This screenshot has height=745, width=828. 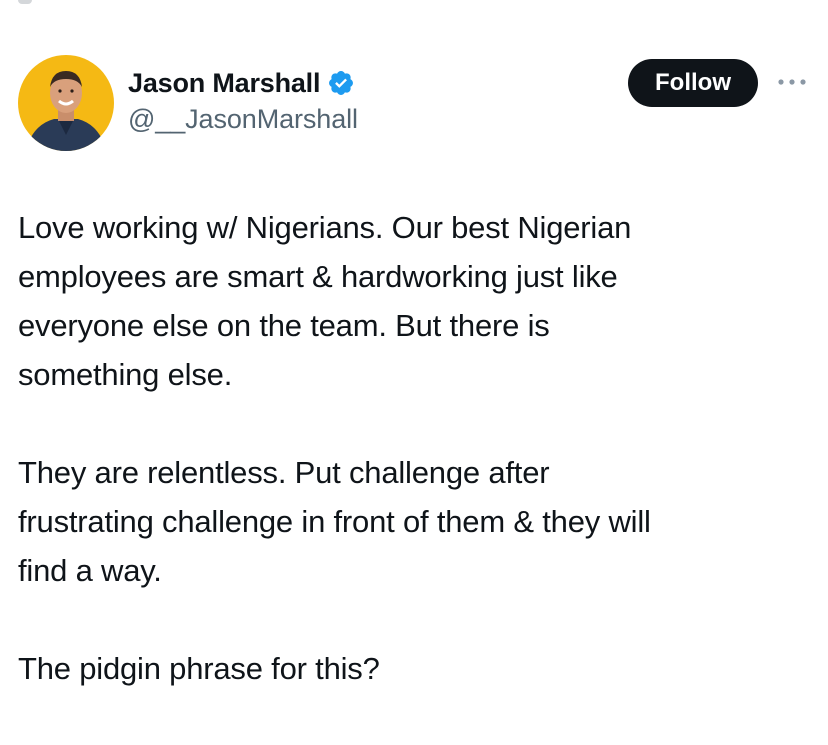 I want to click on tweet-paragraph: The pidgin phrase for this?, so click(x=199, y=668).